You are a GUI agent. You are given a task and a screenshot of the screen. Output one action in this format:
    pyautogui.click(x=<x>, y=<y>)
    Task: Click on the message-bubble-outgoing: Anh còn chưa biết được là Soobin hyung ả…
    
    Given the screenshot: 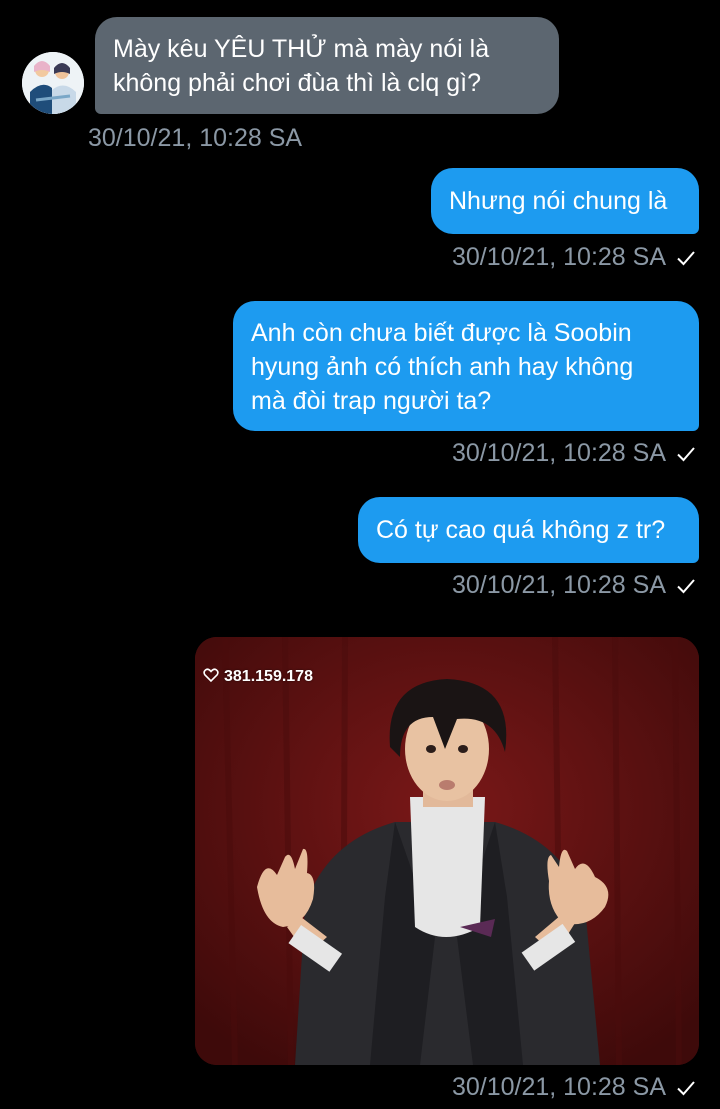 What is the action you would take?
    pyautogui.click(x=466, y=366)
    